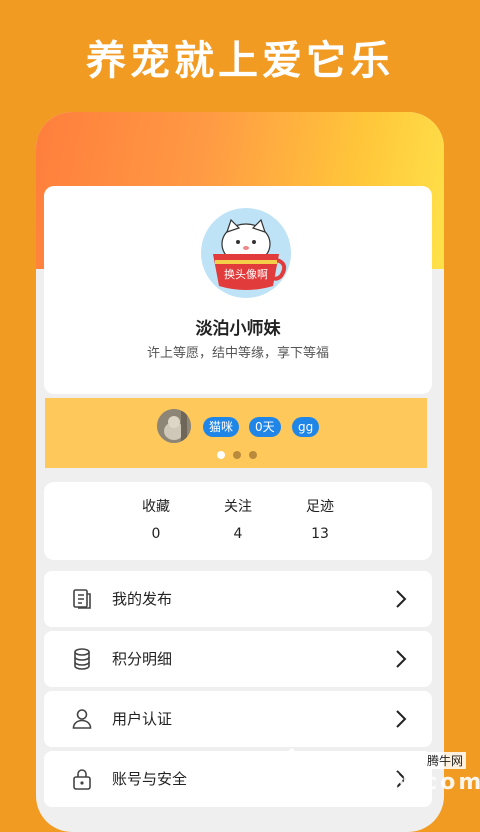 Image resolution: width=480 pixels, height=832 pixels. I want to click on stat-favorites: 收藏 0, so click(156, 519).